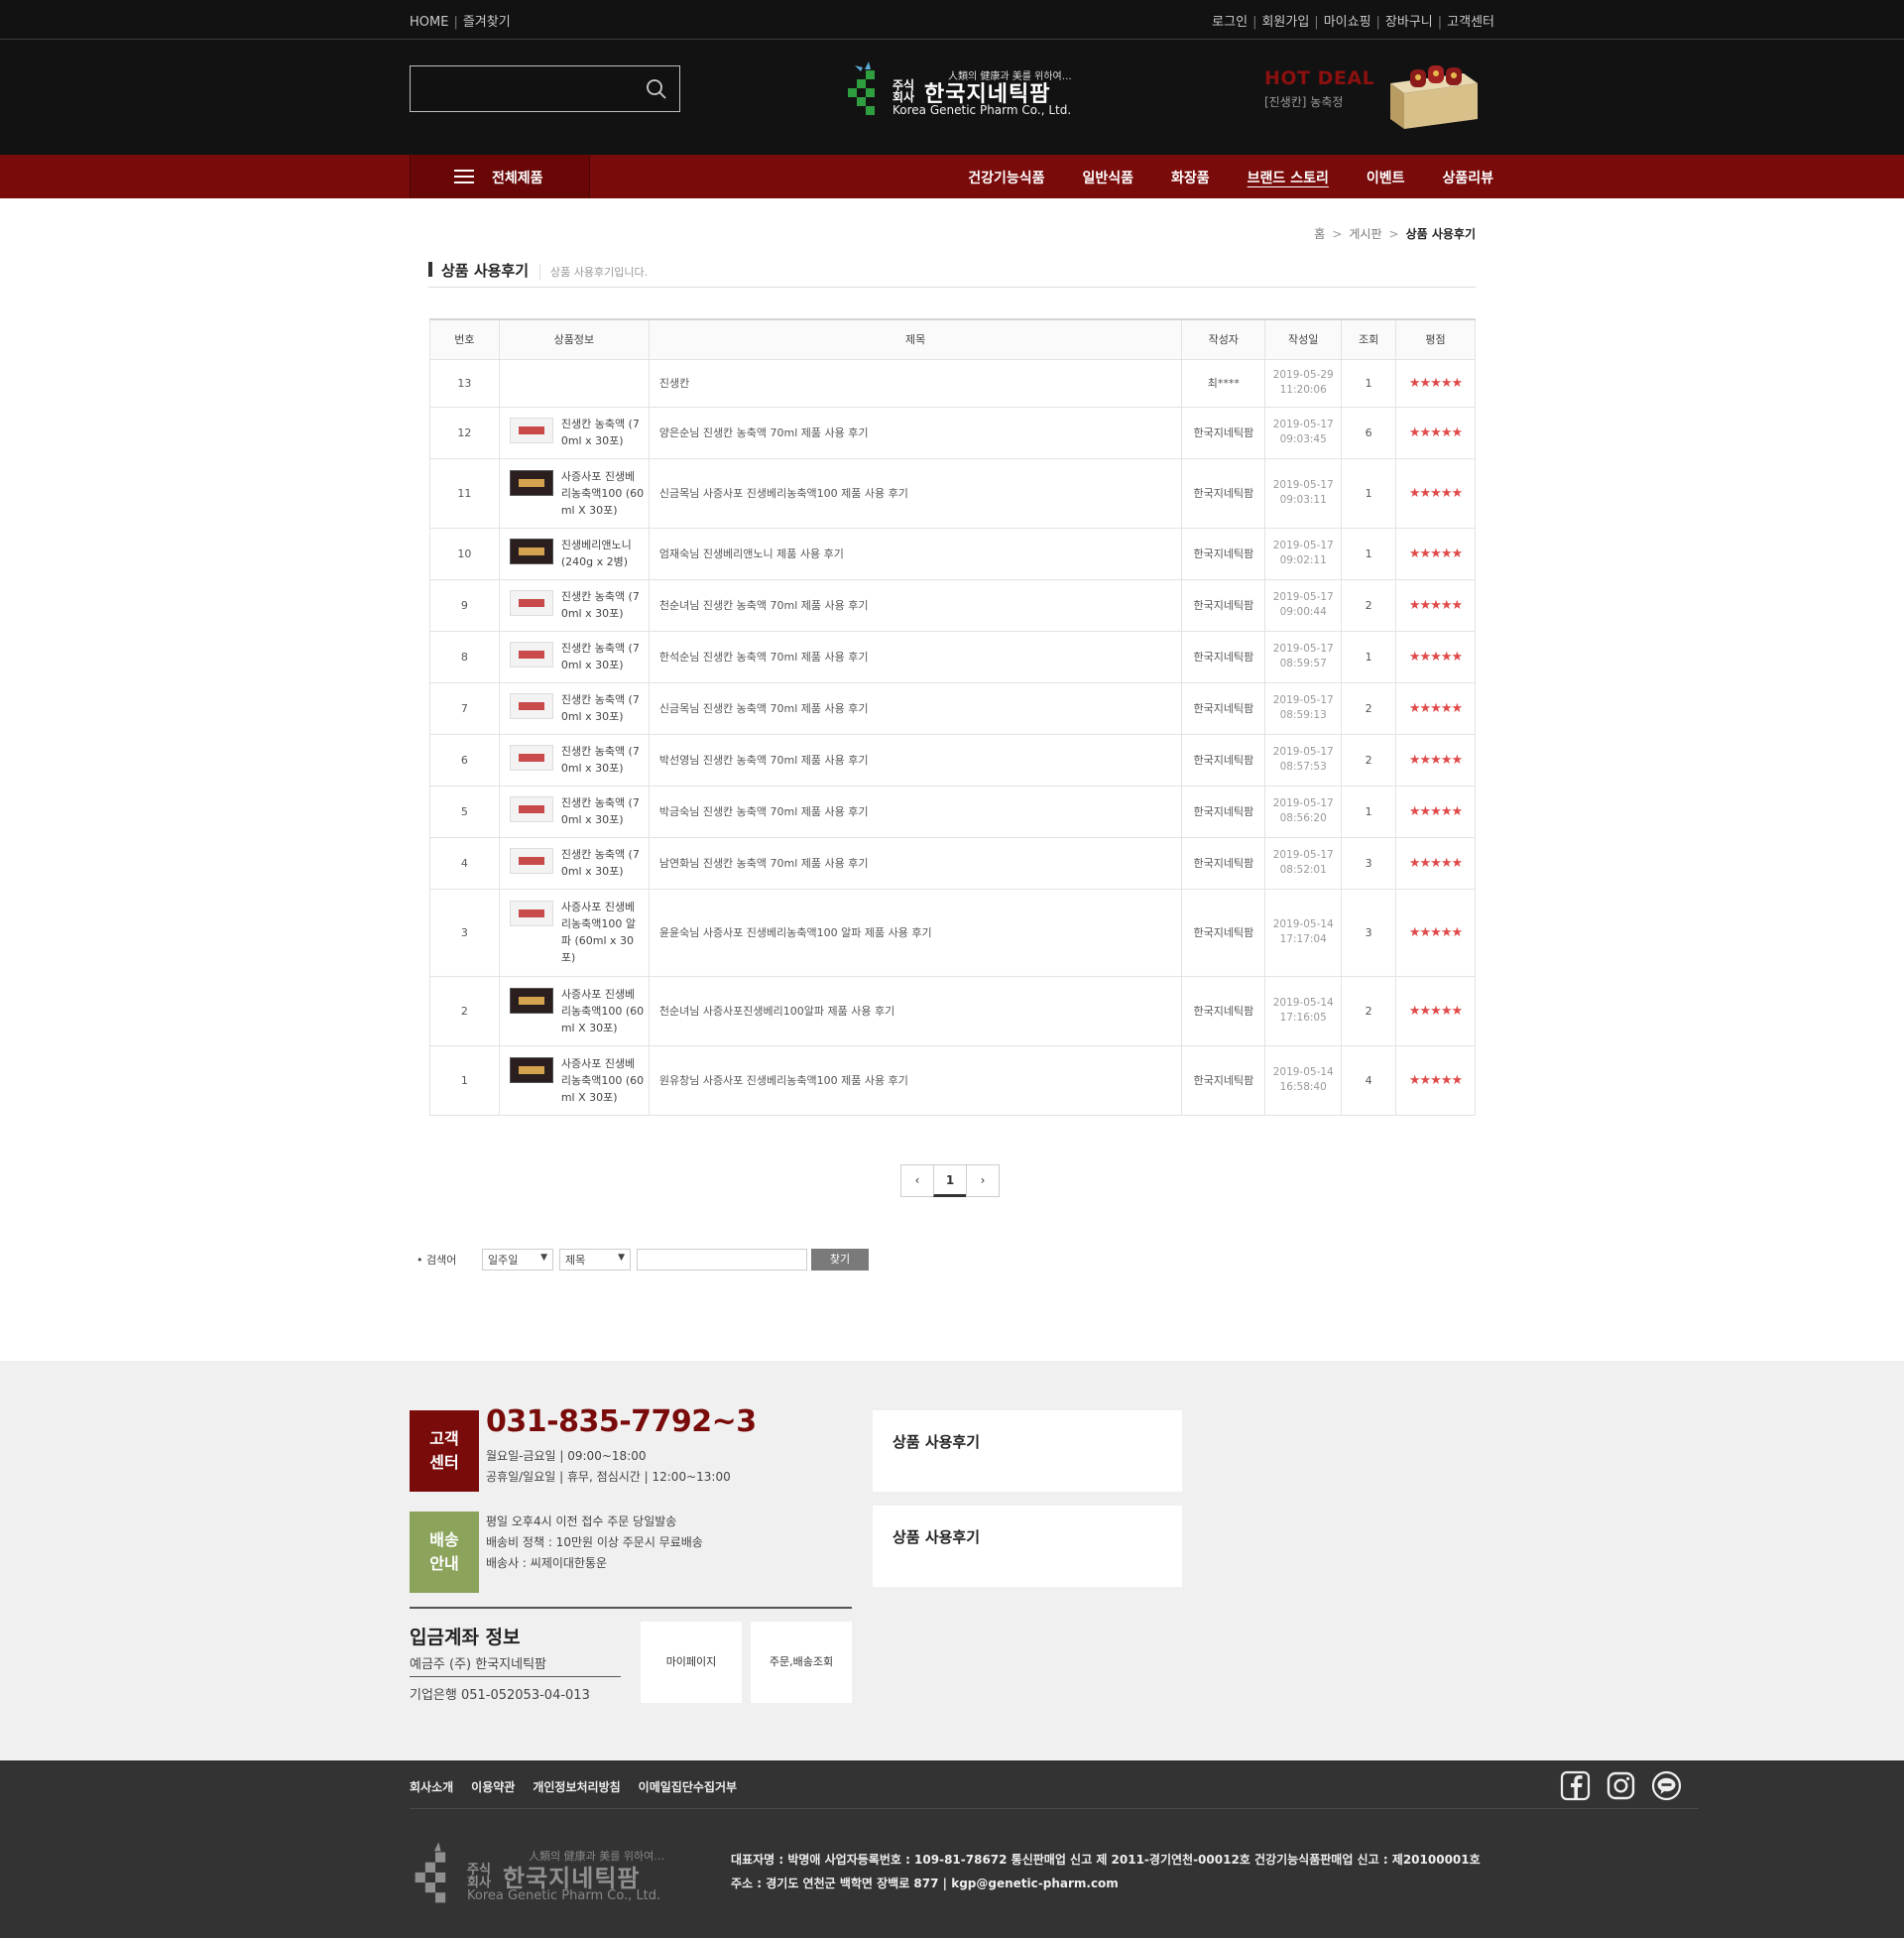 Image resolution: width=1904 pixels, height=1938 pixels. What do you see at coordinates (603, 932) in the screenshot?
I see `product-name: 사증사포 진생베리농축액100 알파 (60ml x 30포)` at bounding box center [603, 932].